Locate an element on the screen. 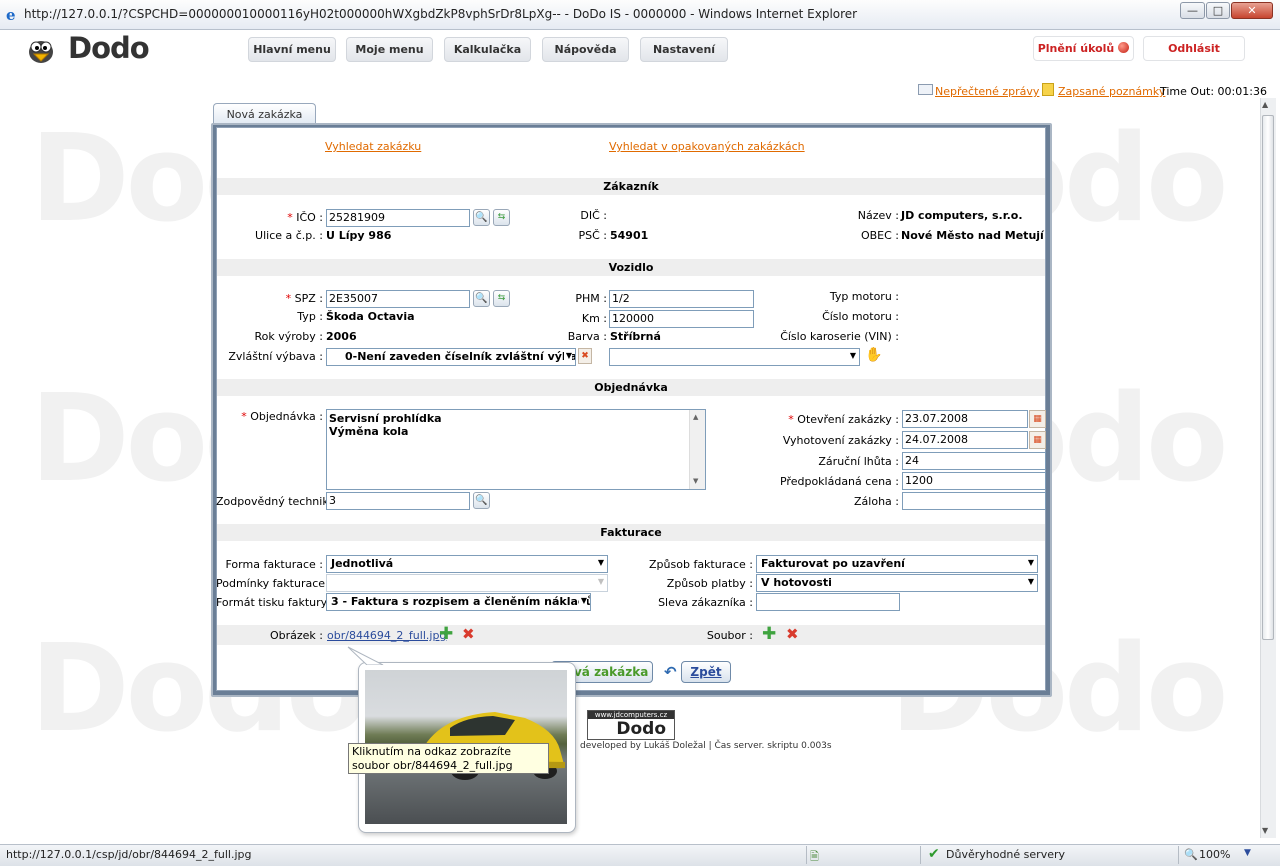  scroll-thumb is located at coordinates (1268, 377).